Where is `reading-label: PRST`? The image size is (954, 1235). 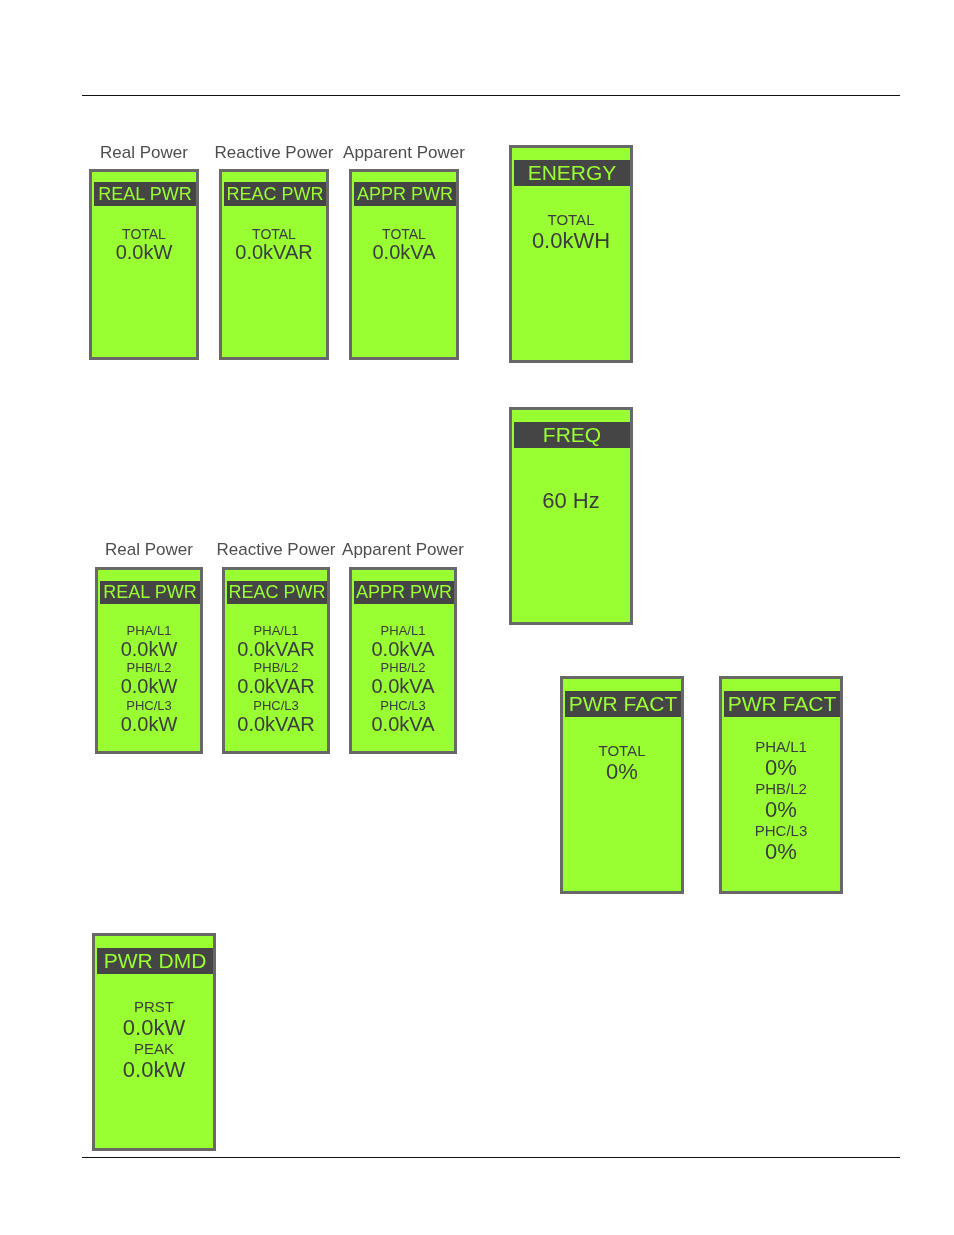
reading-label: PRST is located at coordinates (154, 1007).